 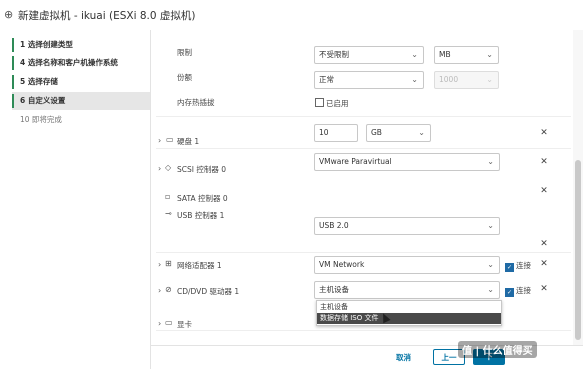 I want to click on dropdown-option-host: 主机设备, so click(x=409, y=307).